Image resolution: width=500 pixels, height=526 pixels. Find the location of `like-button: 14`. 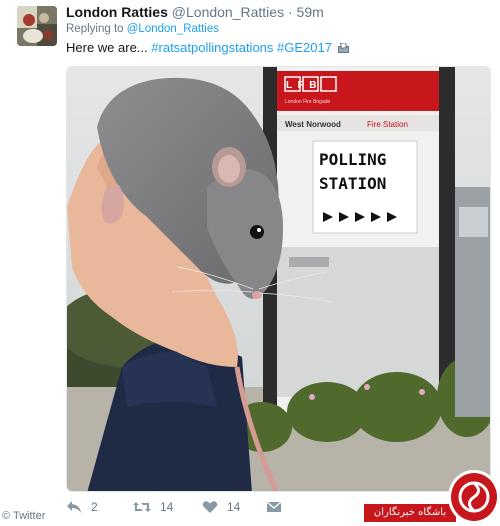

like-button: 14 is located at coordinates (221, 507).